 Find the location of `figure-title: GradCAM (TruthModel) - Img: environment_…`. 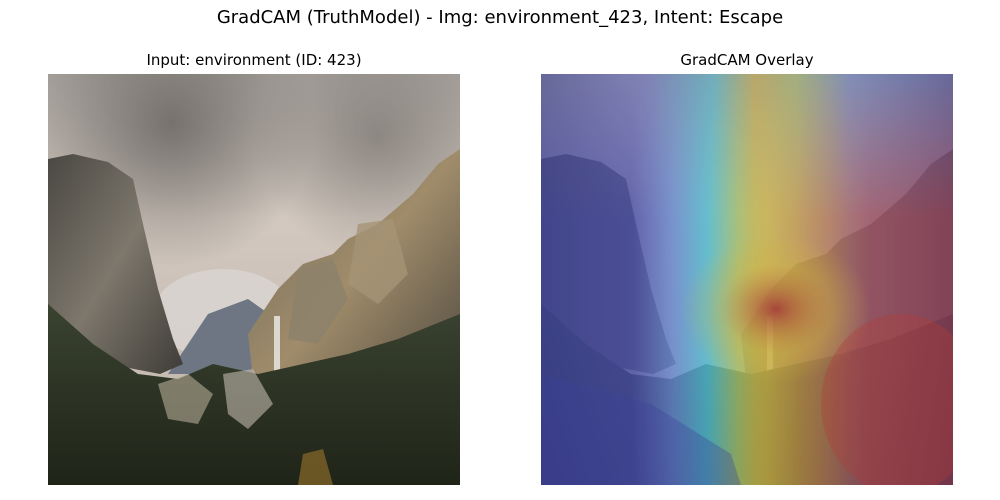

figure-title: GradCAM (TruthModel) - Img: environment_… is located at coordinates (500, 17).